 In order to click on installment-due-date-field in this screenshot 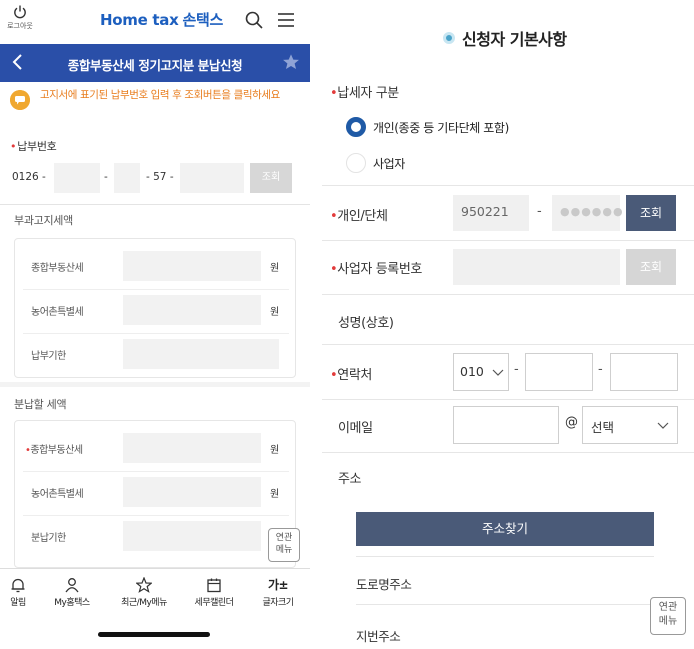, I will do `click(192, 536)`.